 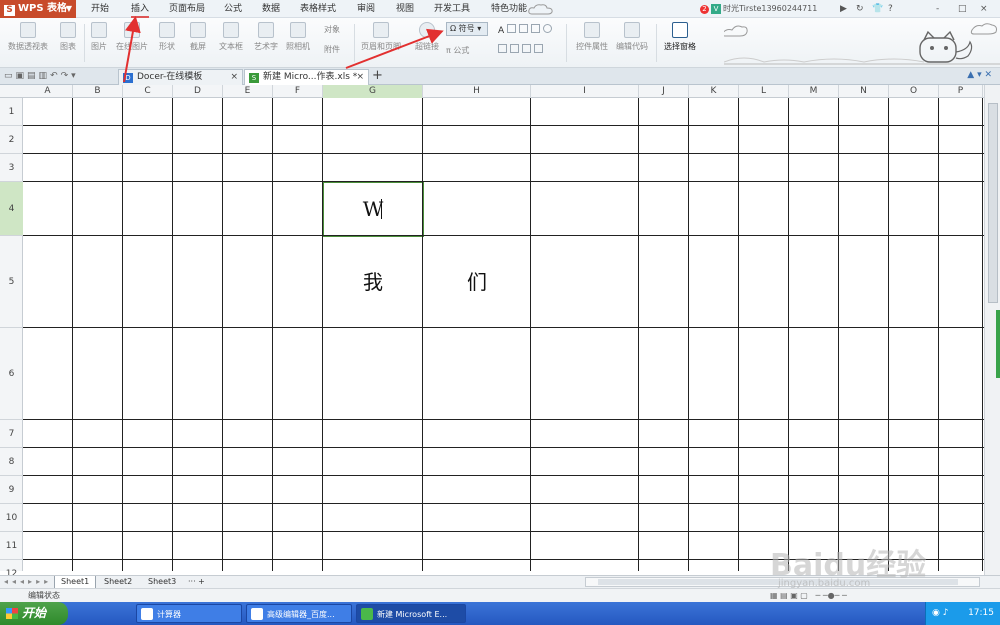 What do you see at coordinates (632, 37) in the screenshot?
I see `edit-code-button: 编辑代码` at bounding box center [632, 37].